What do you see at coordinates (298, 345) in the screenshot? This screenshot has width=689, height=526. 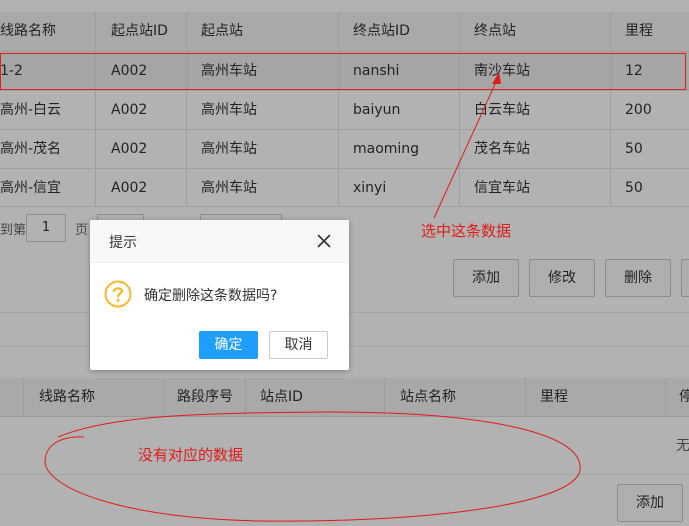 I see `cancel-button: 取消` at bounding box center [298, 345].